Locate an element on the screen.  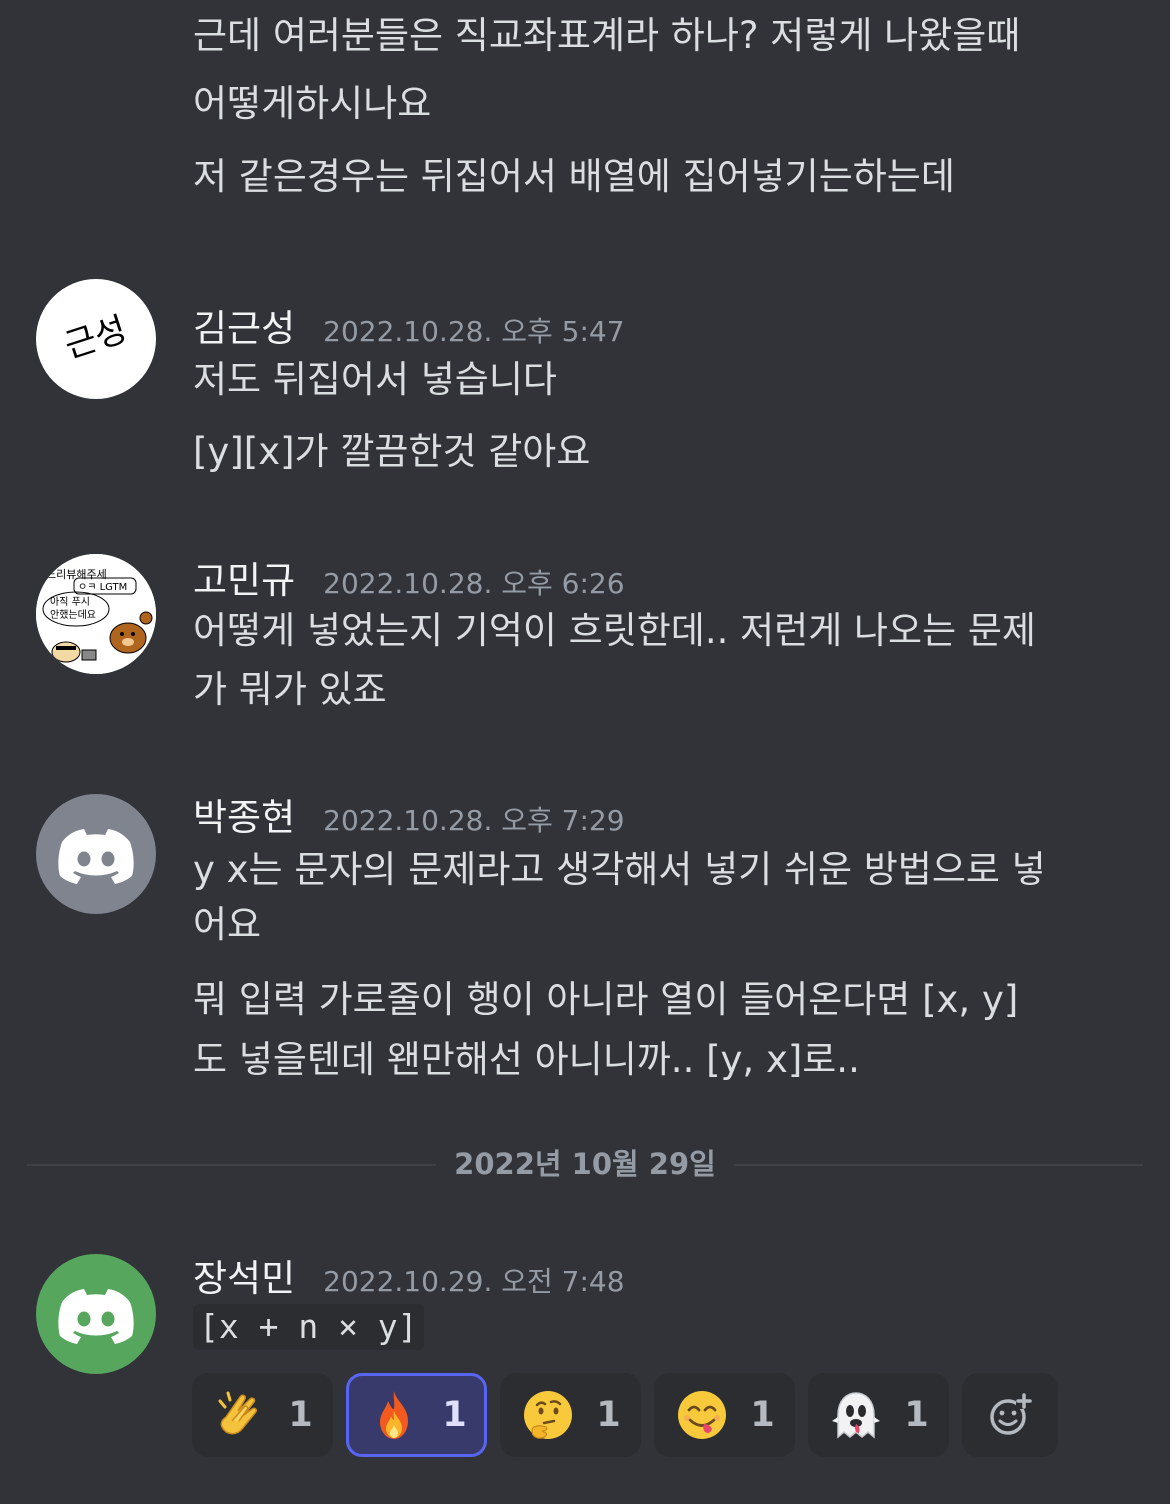
timestamp: 2022.10.28. 오후 5:47 is located at coordinates (474, 331).